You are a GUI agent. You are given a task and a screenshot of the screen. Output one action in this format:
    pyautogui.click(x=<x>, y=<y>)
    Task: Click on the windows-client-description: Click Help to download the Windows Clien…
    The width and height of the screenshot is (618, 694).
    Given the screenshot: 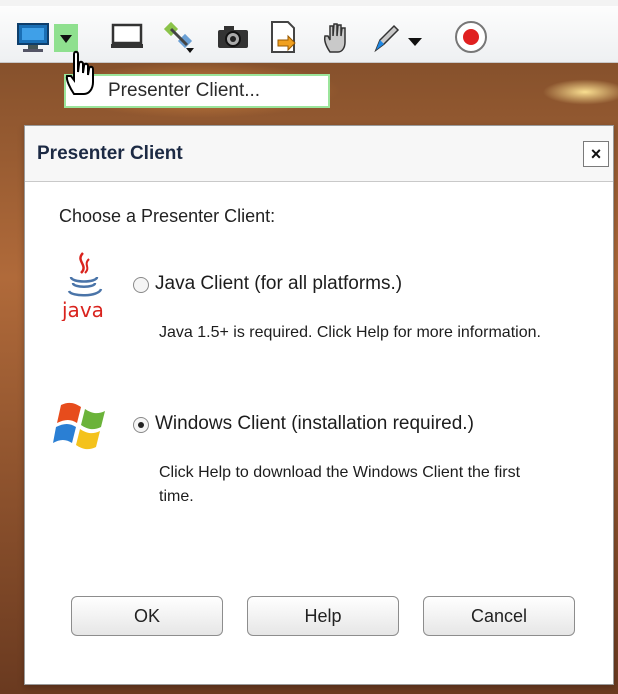 What is the action you would take?
    pyautogui.click(x=340, y=484)
    